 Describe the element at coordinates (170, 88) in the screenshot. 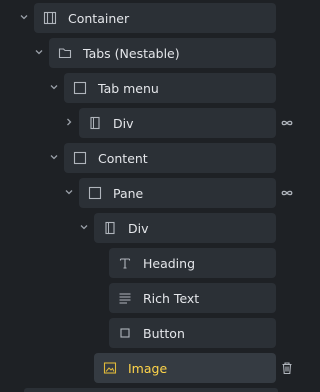

I see `tree-node-tab-menu: Tab menu` at that location.